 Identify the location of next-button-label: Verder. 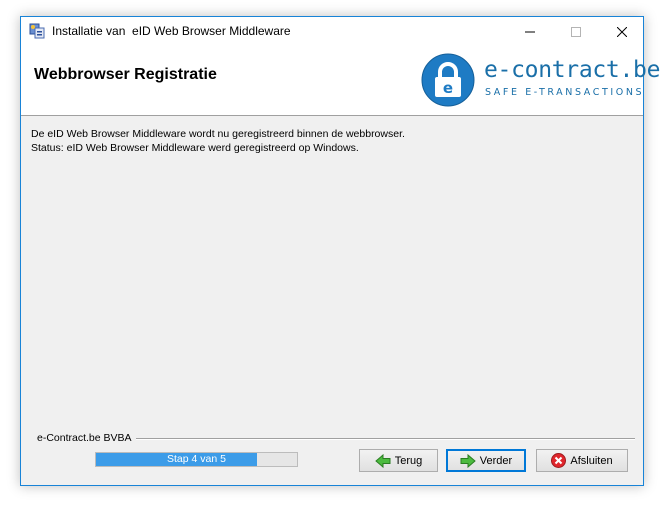
(496, 460).